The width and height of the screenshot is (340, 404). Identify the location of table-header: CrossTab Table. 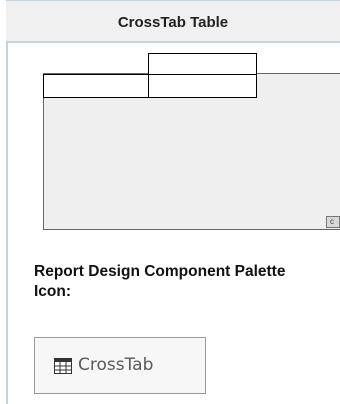
(173, 21).